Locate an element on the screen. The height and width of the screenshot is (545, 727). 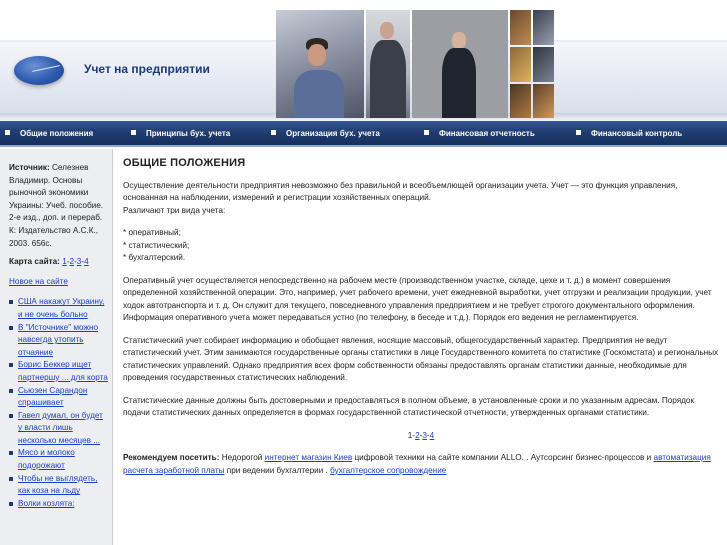
type-item: * бухгалтерский. is located at coordinates (154, 257).